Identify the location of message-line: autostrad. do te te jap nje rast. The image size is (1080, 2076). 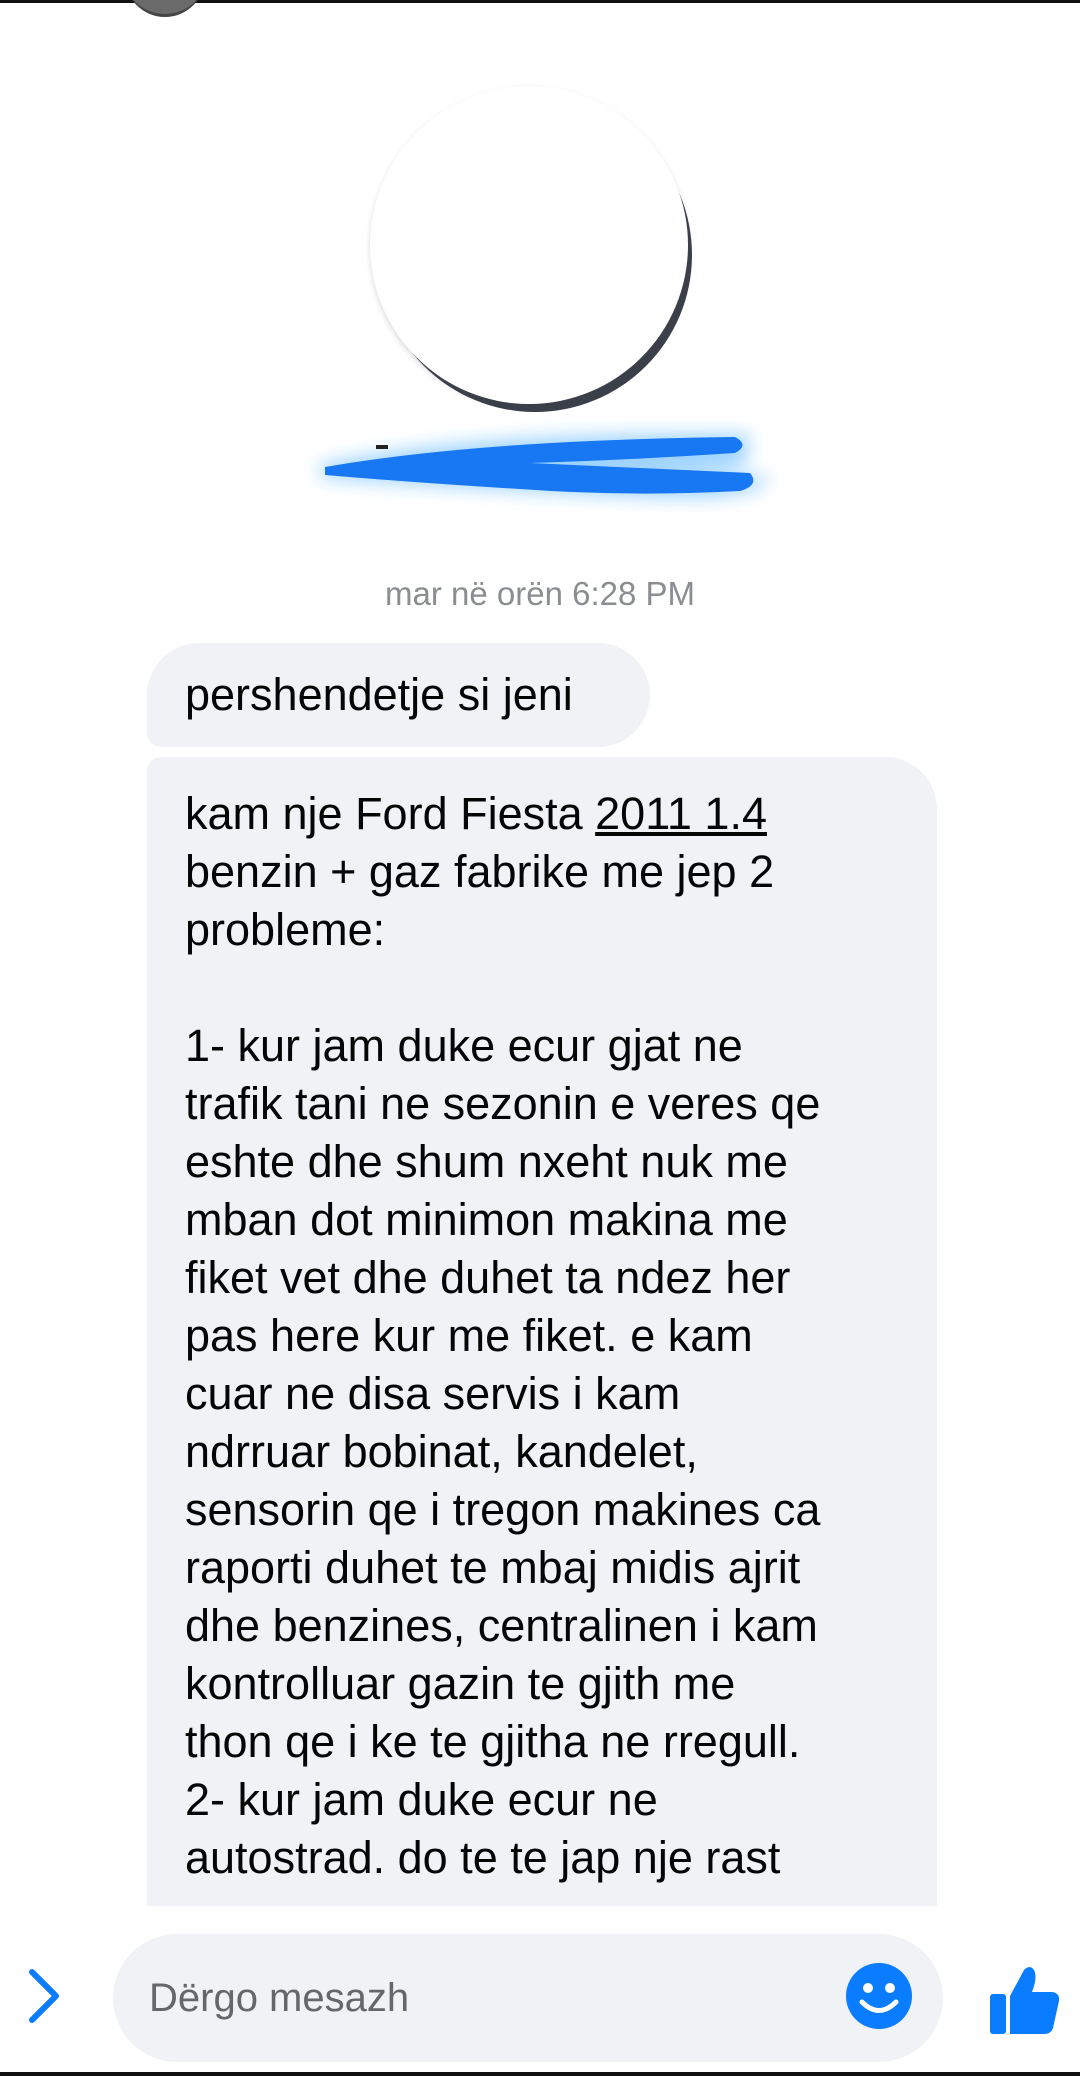
(483, 1857).